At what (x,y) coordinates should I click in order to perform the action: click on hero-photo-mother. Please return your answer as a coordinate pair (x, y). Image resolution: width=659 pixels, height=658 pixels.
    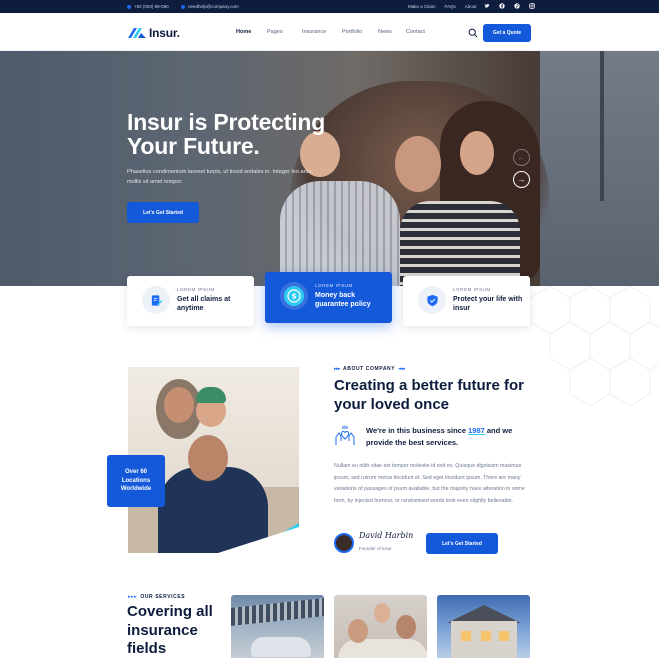
    Looking at the image, I should click on (460, 243).